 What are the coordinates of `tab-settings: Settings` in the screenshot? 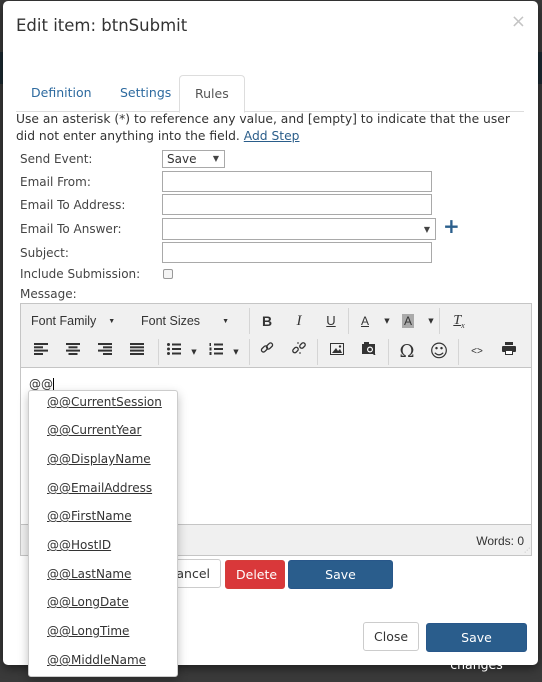 It's located at (145, 93).